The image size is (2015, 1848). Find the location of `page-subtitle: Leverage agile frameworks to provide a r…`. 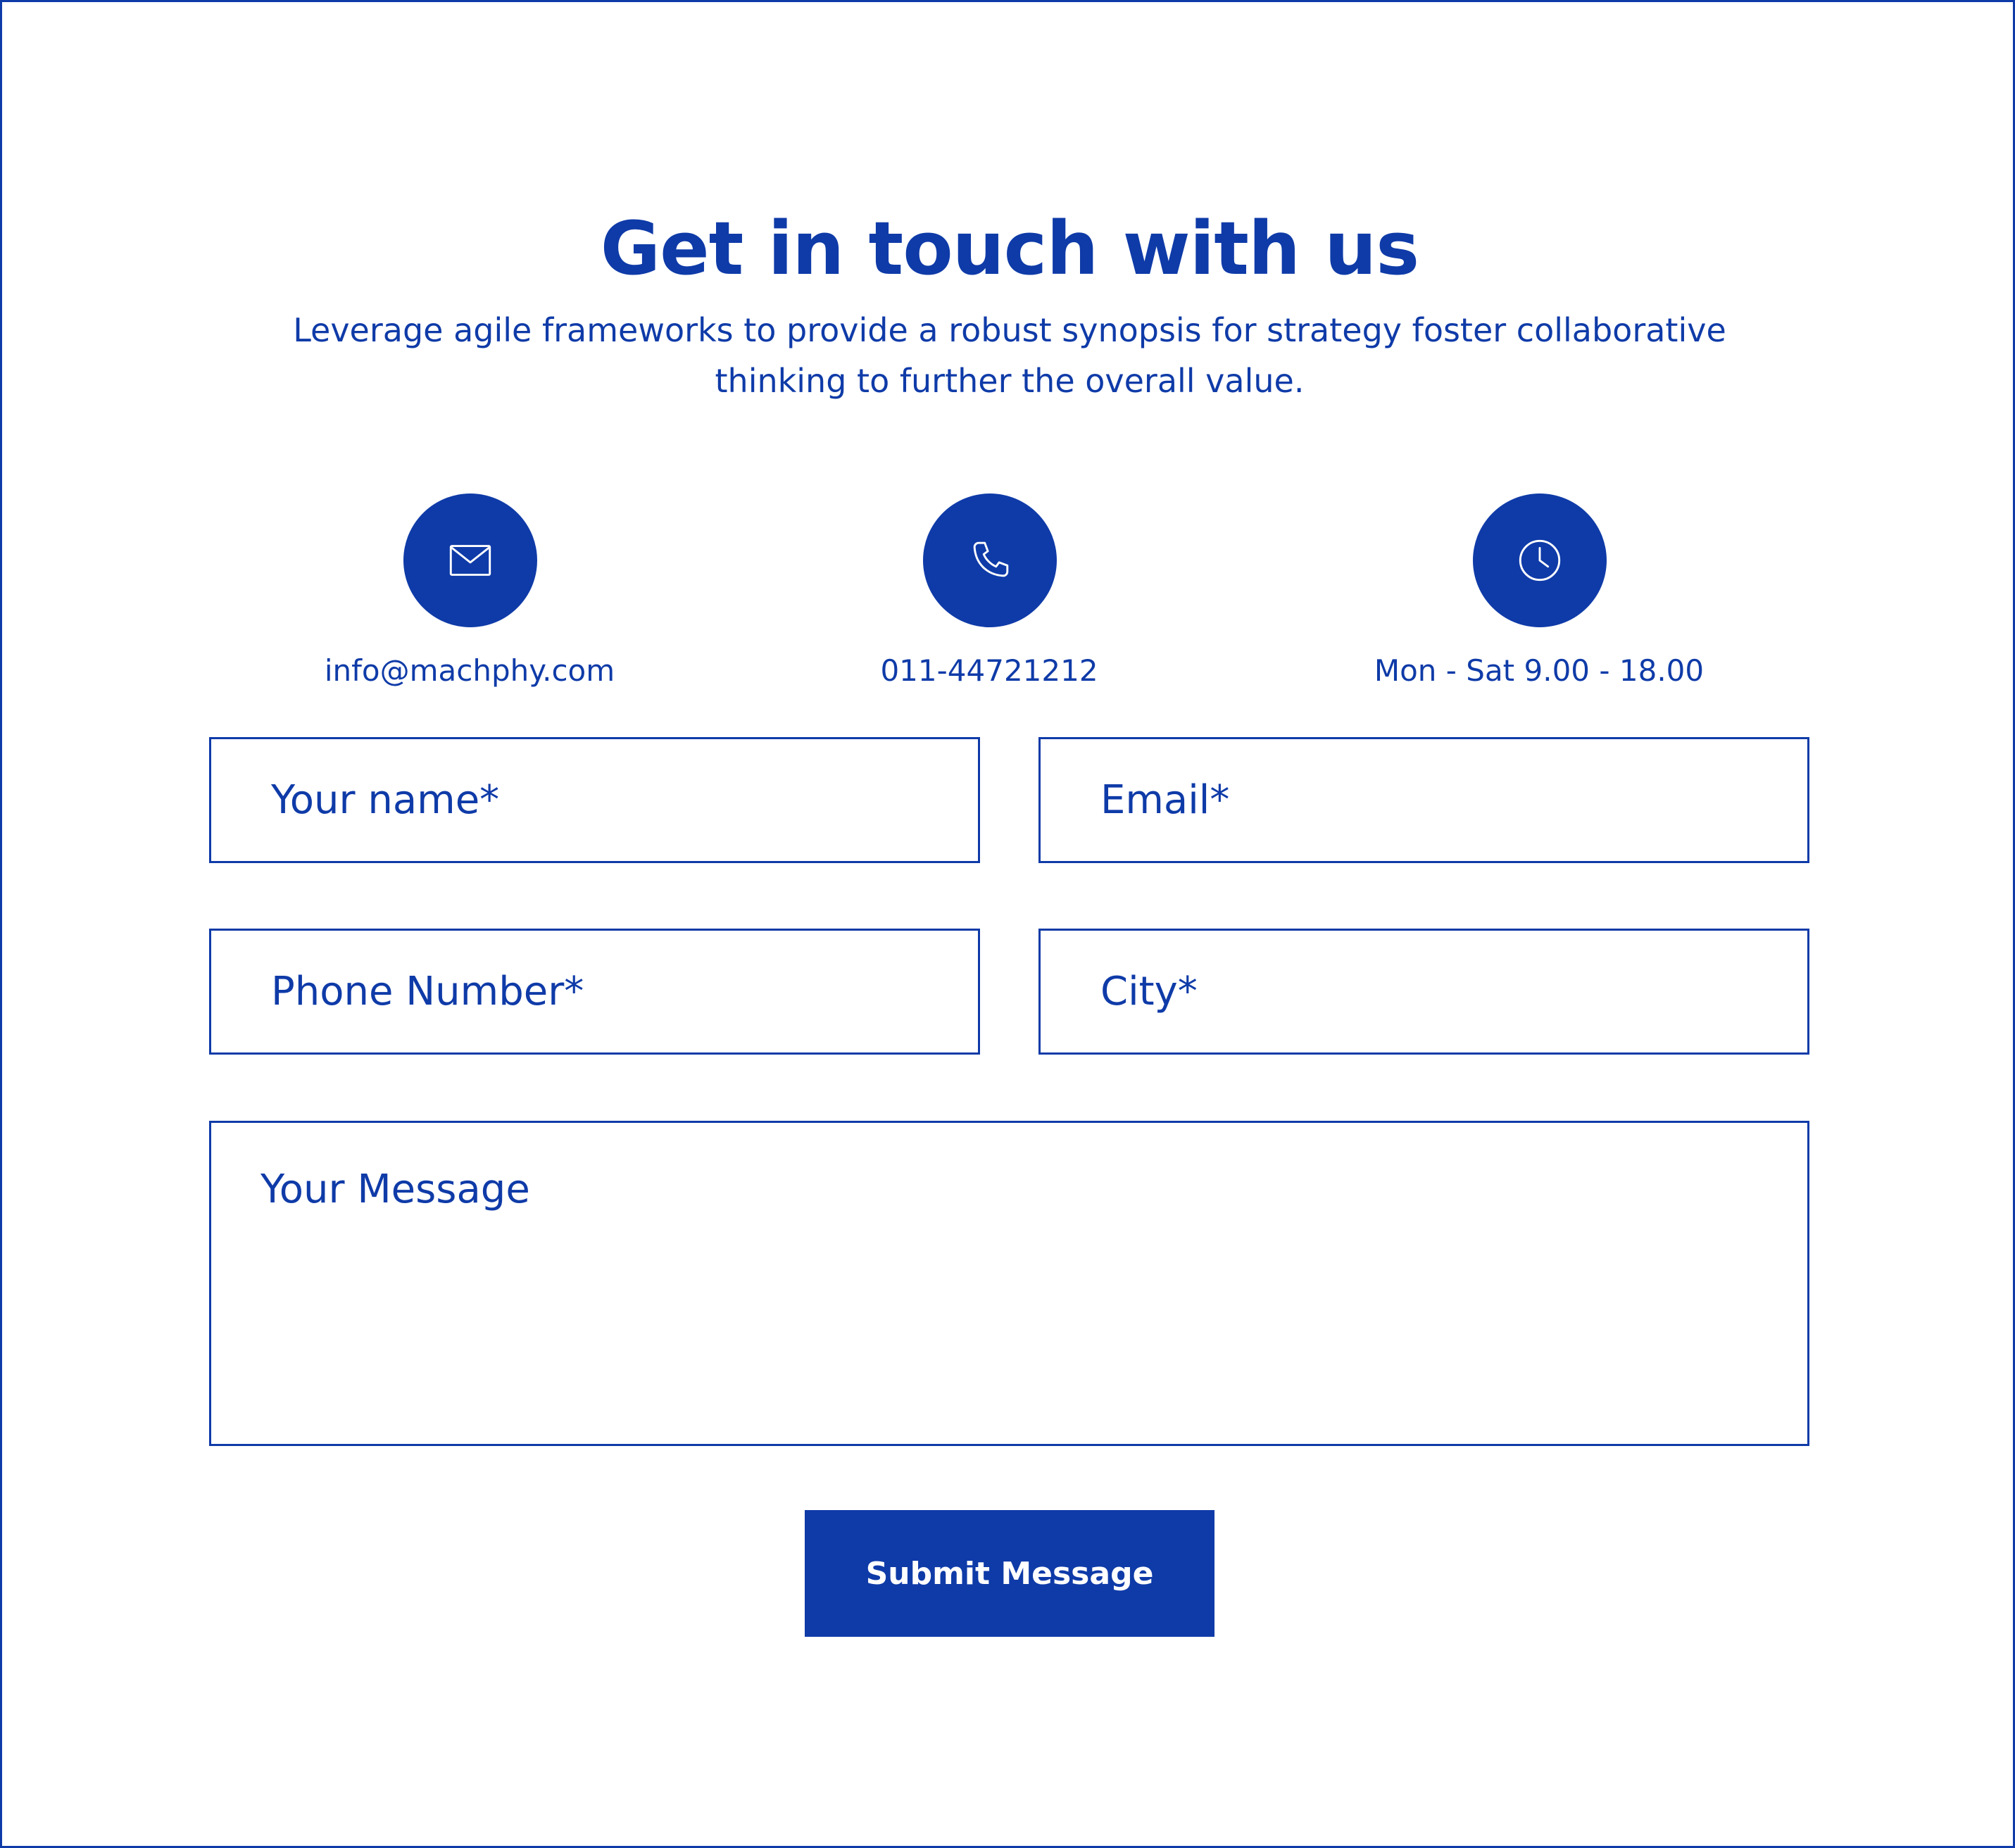

page-subtitle: Leverage agile frameworks to provide a r… is located at coordinates (1009, 355).